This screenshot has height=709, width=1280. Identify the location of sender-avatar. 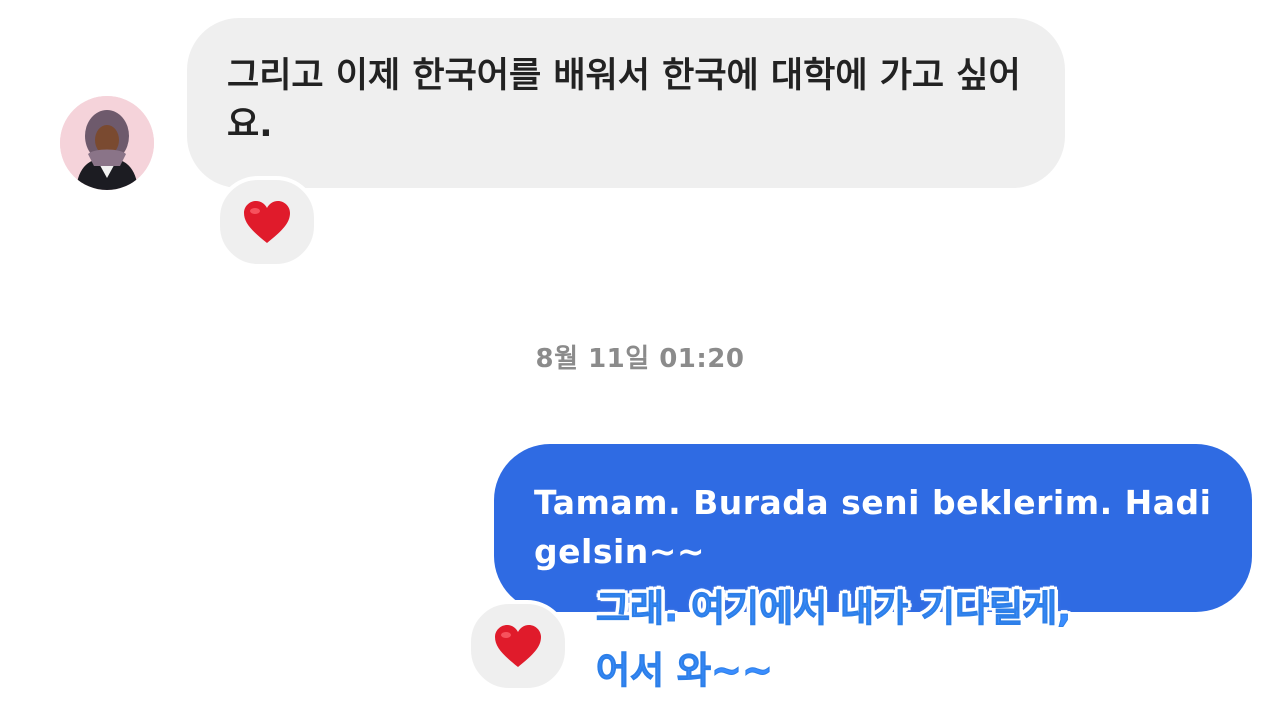
(107, 143).